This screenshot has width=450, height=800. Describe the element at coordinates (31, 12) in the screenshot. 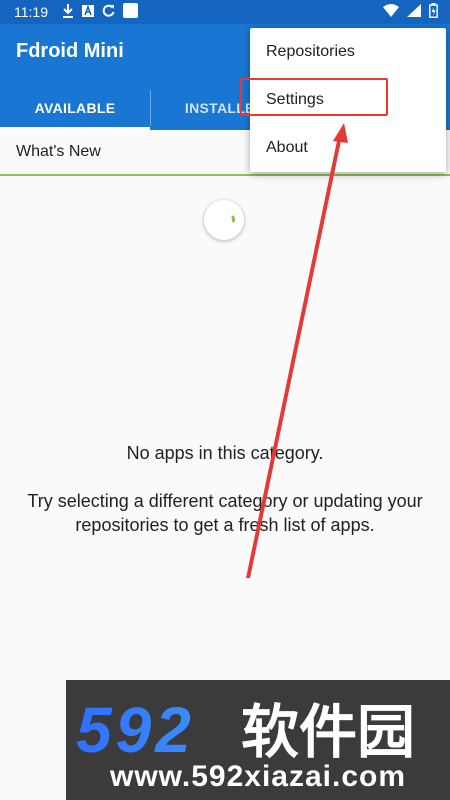

I see `status-time: 11:19` at that location.